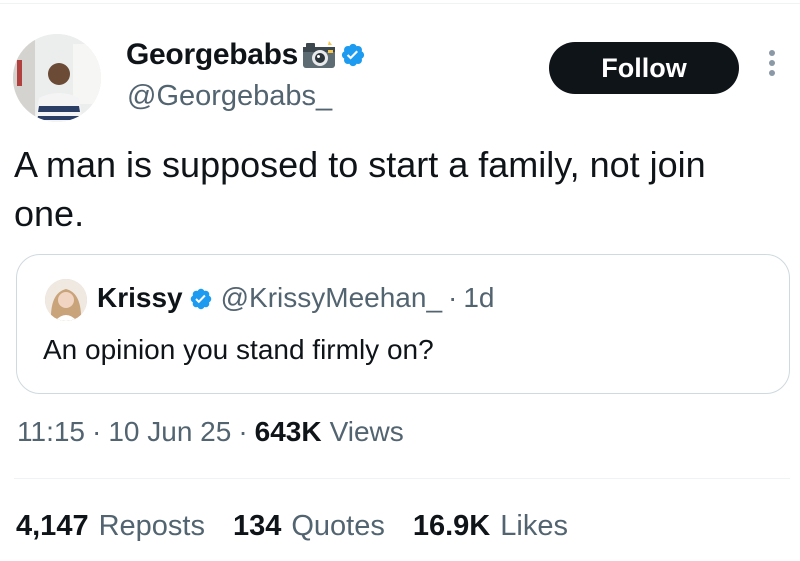  What do you see at coordinates (201, 298) in the screenshot?
I see `quoted-verified-badge-icon` at bounding box center [201, 298].